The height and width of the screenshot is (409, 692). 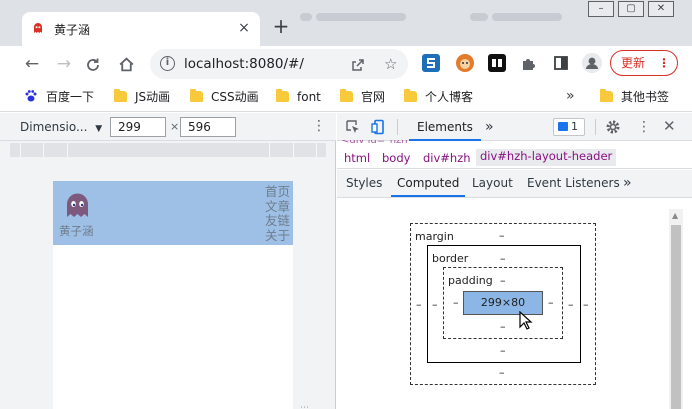 I want to click on box-model-padding: padding – – – – 299×80, so click(x=503, y=303).